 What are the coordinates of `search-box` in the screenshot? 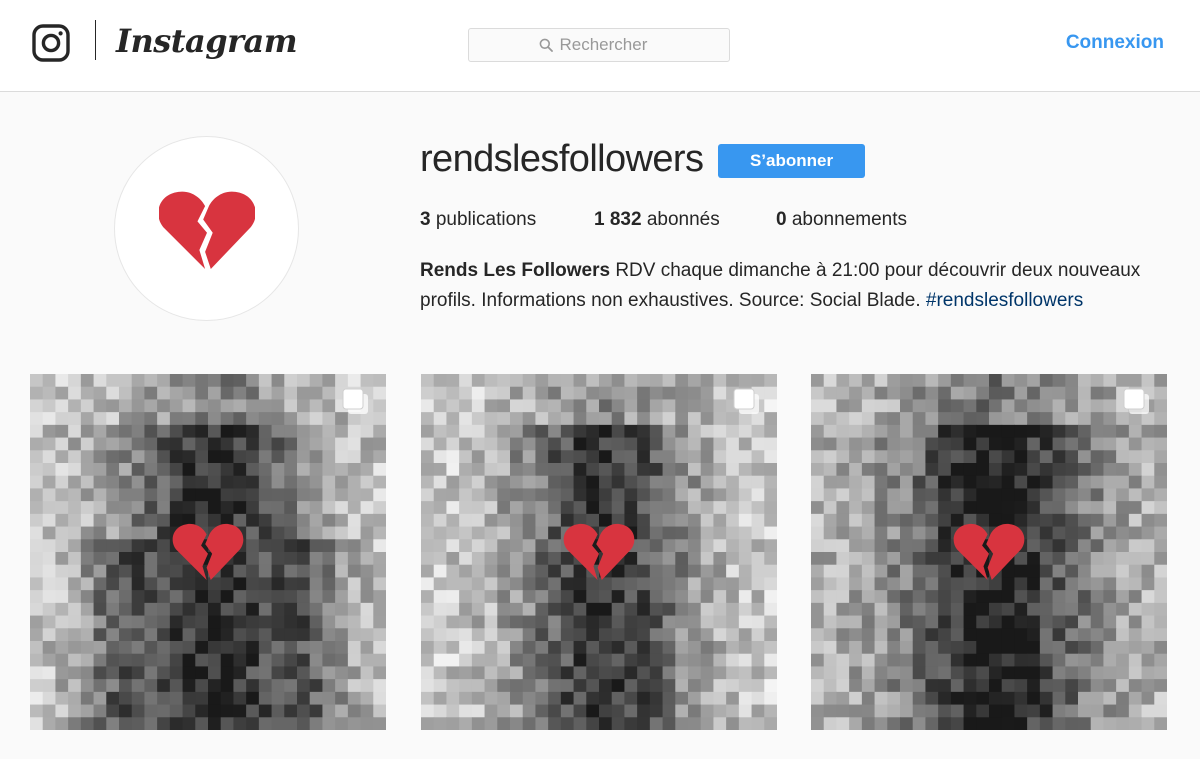 It's located at (599, 45).